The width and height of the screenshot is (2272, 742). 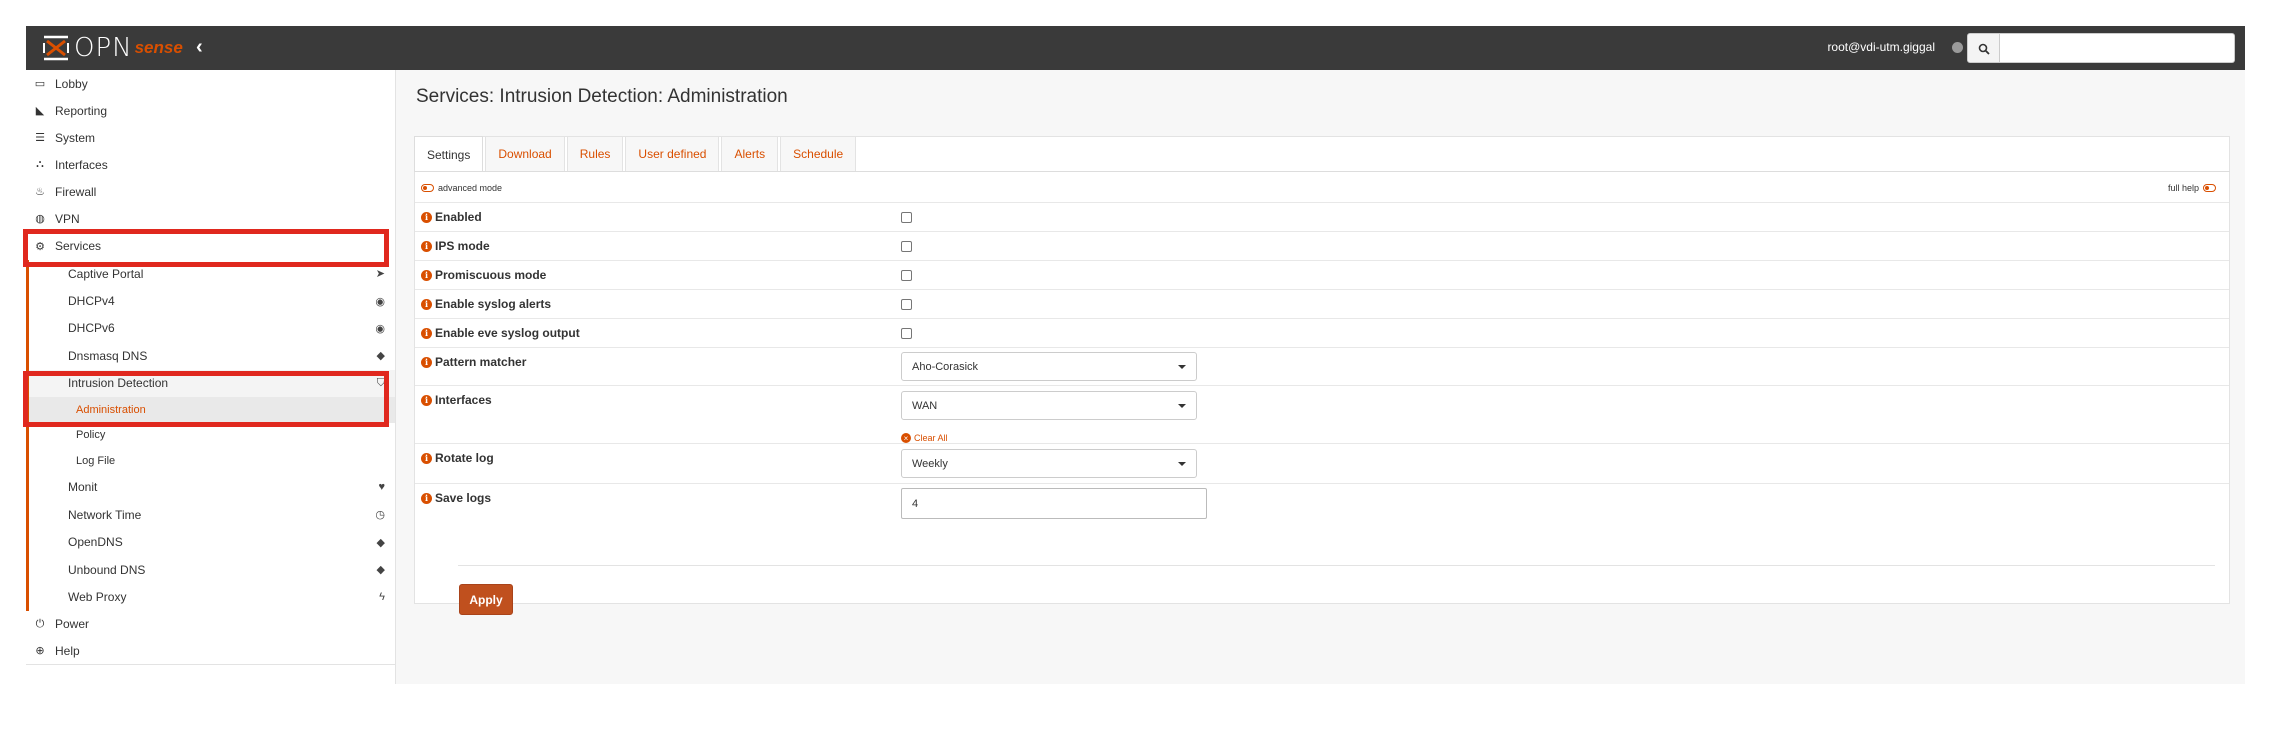 What do you see at coordinates (1957, 47) in the screenshot?
I see `status-indicator-icon` at bounding box center [1957, 47].